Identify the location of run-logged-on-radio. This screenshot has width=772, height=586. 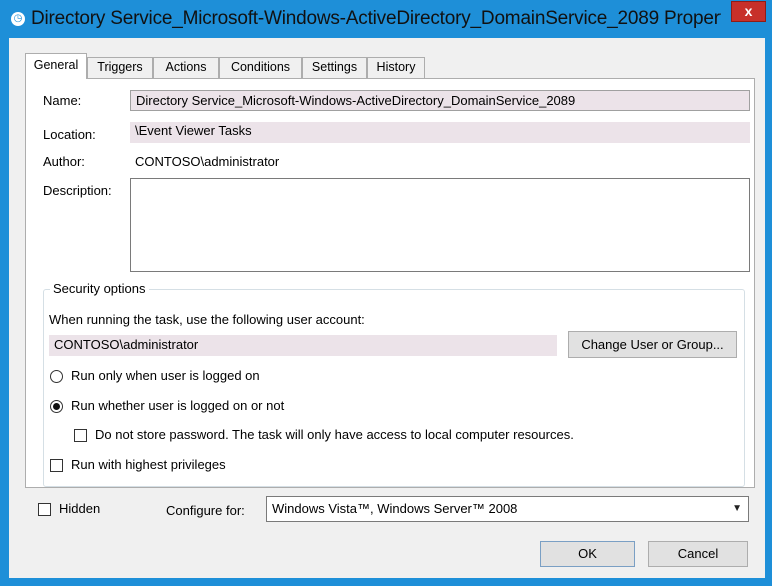
(56, 376).